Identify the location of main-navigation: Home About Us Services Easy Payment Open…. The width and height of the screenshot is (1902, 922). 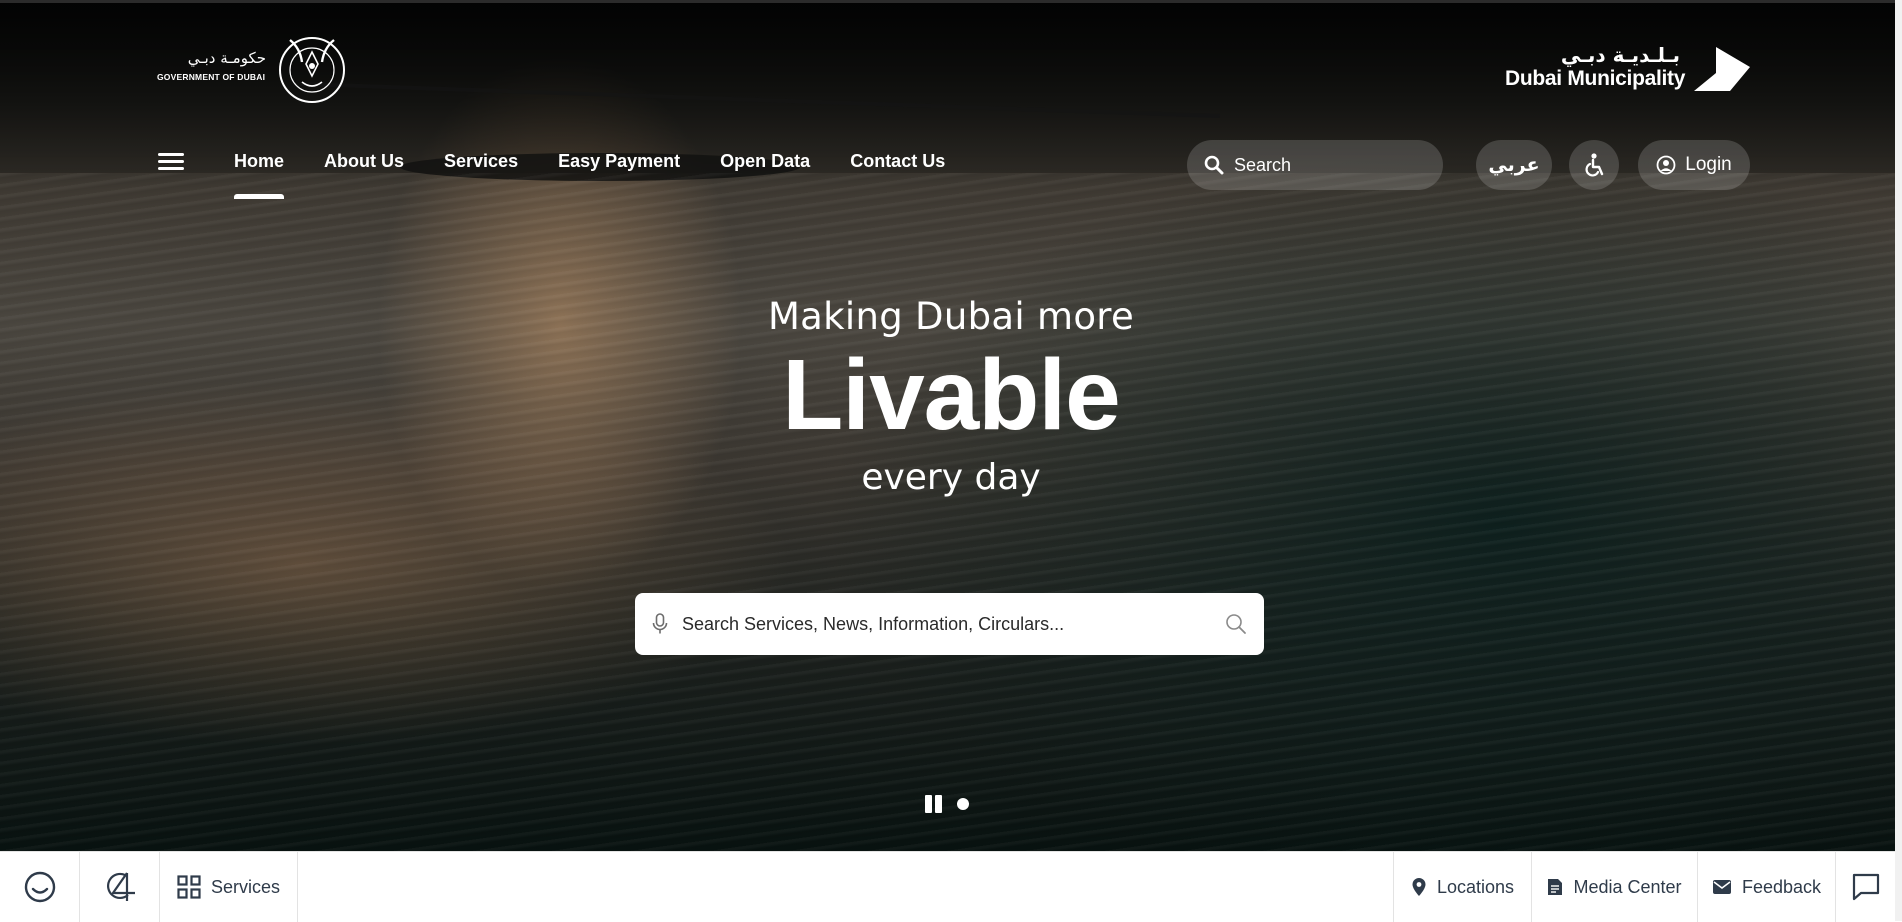
(609, 175).